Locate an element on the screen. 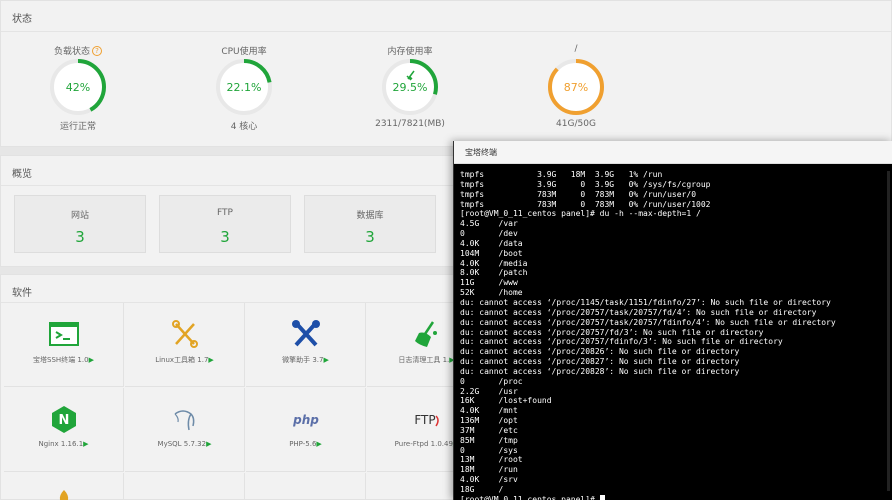  overview-ftp-count: 3 is located at coordinates (225, 237).